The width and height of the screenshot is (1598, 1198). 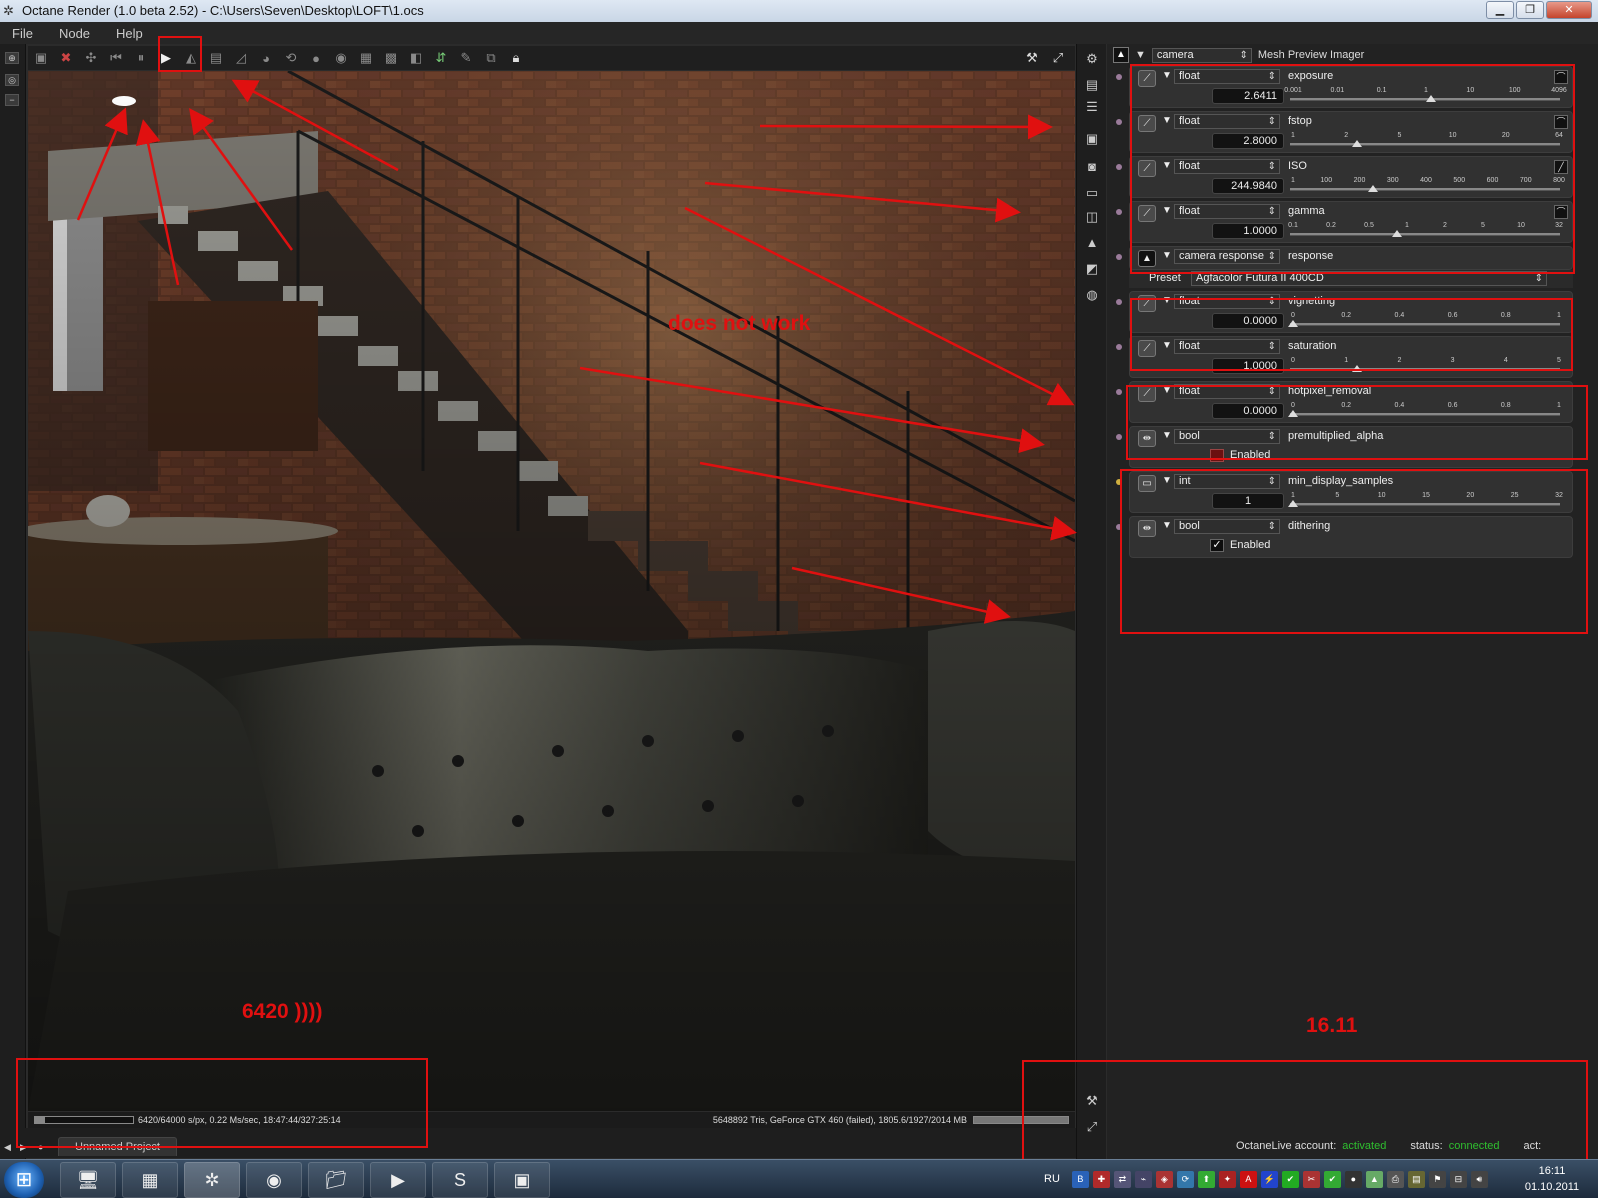 I want to click on tray-usb-icon: ⌁, so click(x=1143, y=1179).